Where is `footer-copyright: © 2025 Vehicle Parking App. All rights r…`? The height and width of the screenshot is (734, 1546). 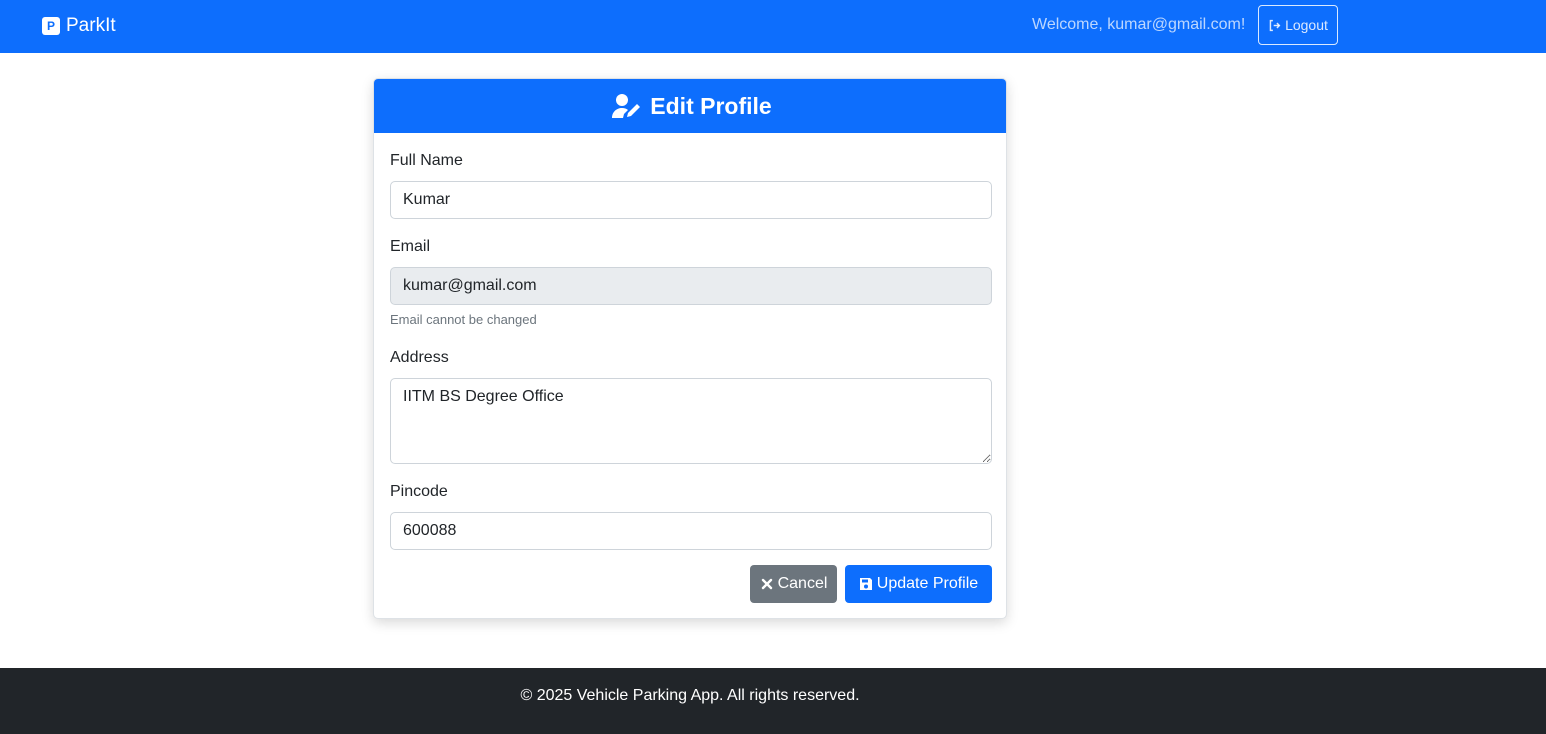
footer-copyright: © 2025 Vehicle Parking App. All rights r… is located at coordinates (690, 695).